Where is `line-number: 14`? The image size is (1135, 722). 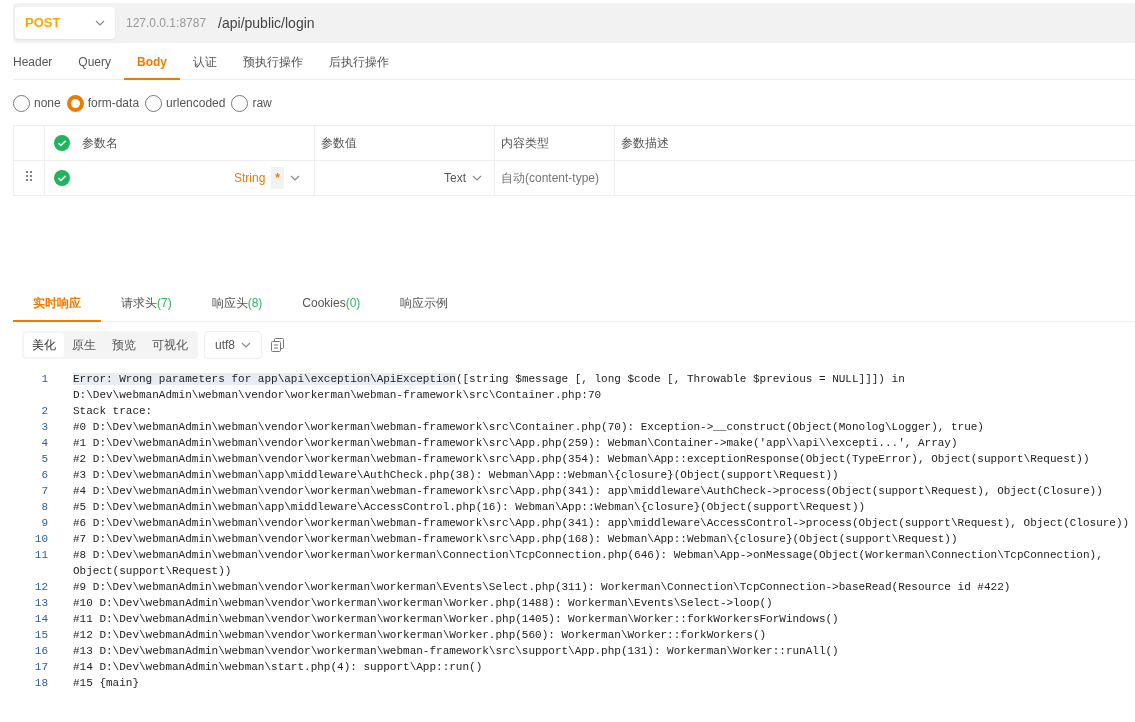 line-number: 14 is located at coordinates (41, 619).